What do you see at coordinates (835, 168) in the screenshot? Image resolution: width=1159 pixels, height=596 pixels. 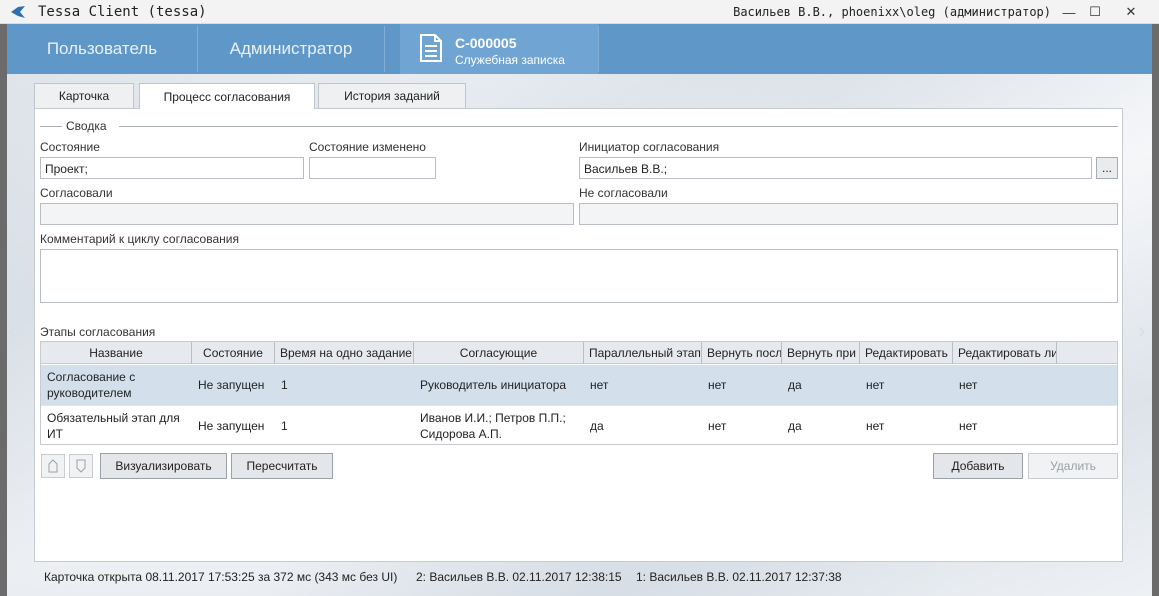 I see `initiator-field: Васильев В.В.;` at bounding box center [835, 168].